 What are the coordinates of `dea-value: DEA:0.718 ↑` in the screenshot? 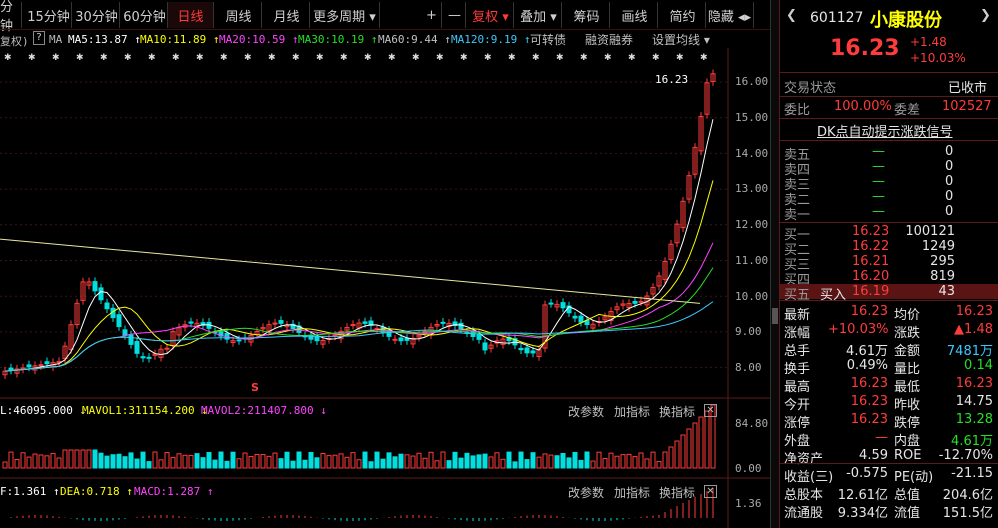 It's located at (96, 491).